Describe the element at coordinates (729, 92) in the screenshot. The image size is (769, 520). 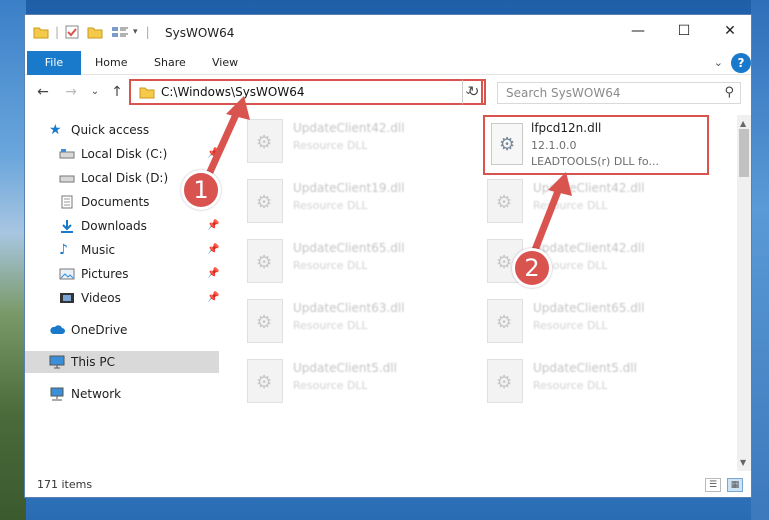
I see `search-icon: ⚲` at that location.